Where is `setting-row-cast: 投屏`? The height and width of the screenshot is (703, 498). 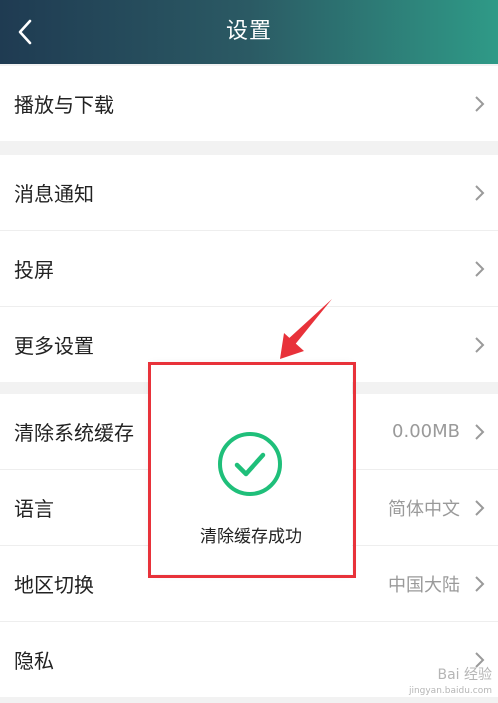
setting-row-cast: 投屏 is located at coordinates (249, 269).